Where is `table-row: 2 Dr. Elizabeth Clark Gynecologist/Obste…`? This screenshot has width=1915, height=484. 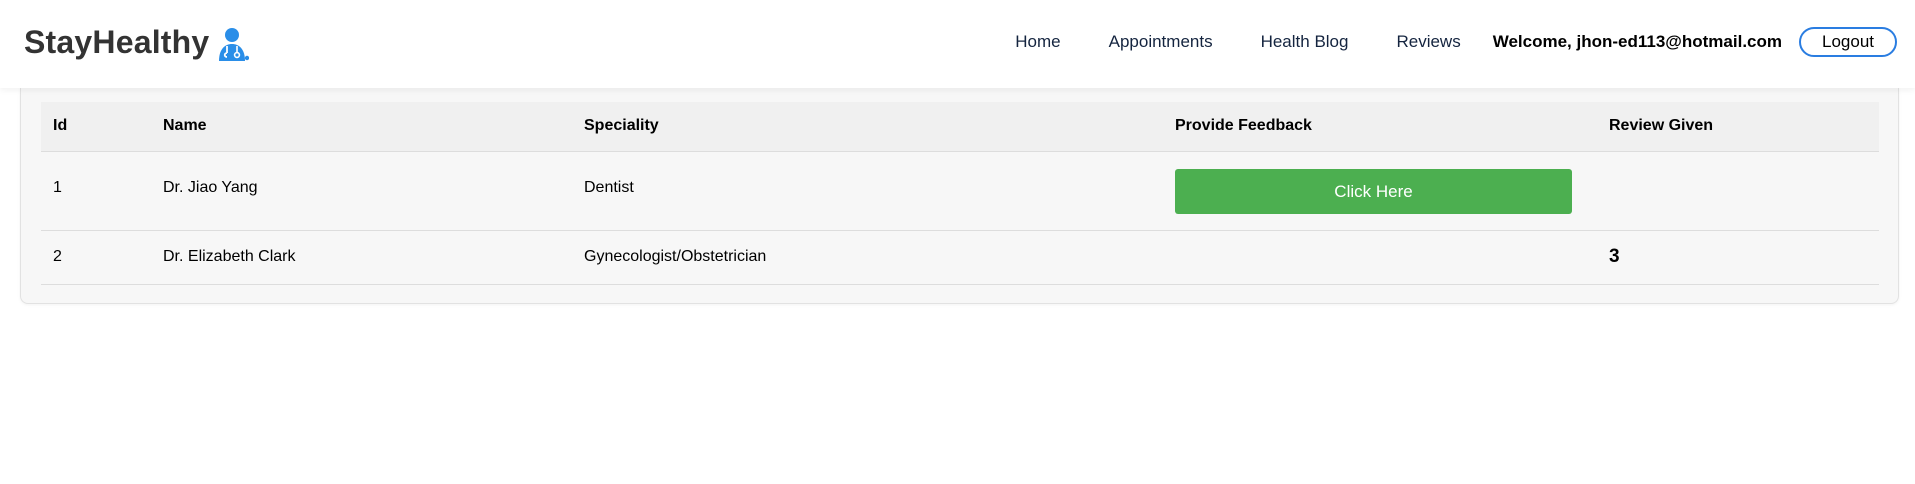
table-row: 2 Dr. Elizabeth Clark Gynecologist/Obste… is located at coordinates (960, 257).